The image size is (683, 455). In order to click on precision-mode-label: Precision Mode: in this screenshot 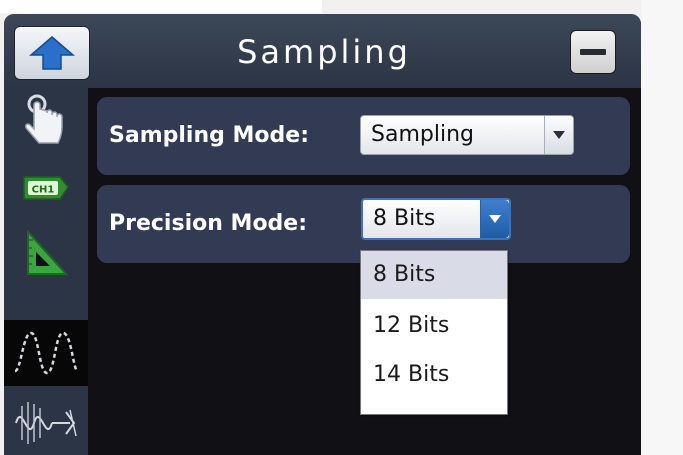, I will do `click(208, 223)`.